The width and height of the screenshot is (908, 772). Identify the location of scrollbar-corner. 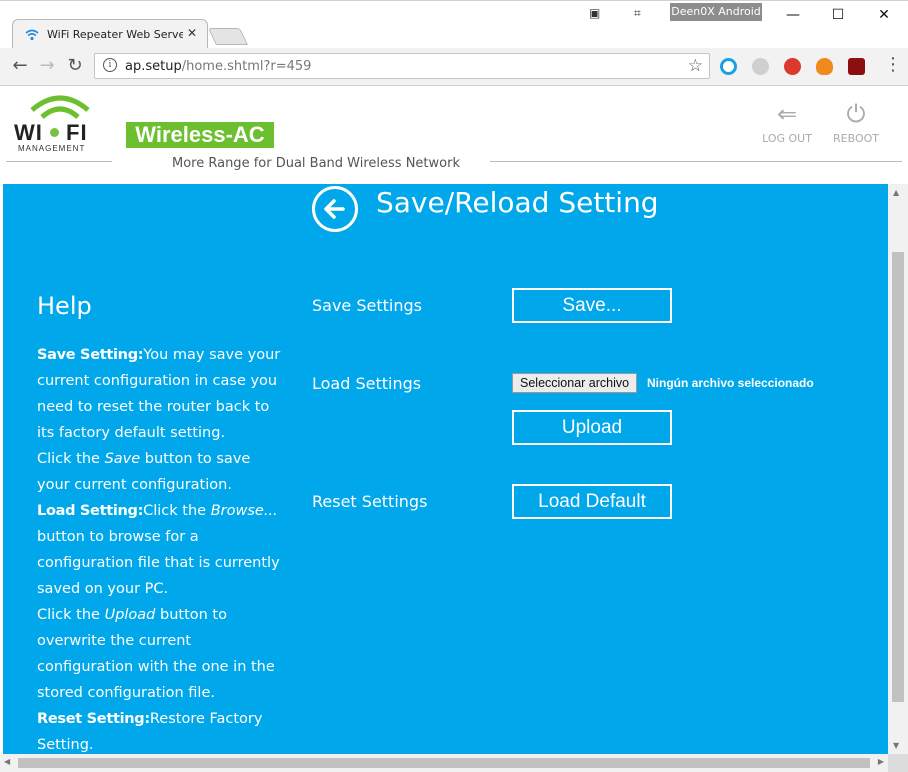
(898, 763).